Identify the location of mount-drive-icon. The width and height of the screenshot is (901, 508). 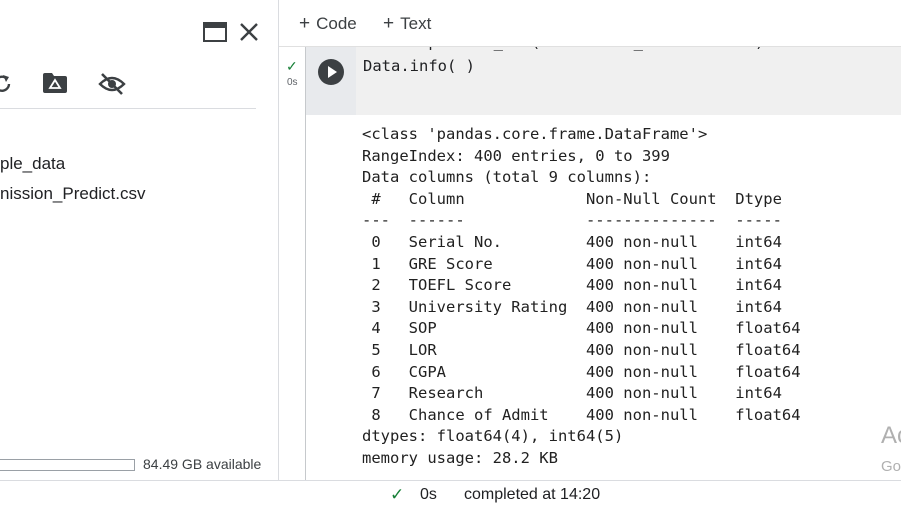
(55, 85).